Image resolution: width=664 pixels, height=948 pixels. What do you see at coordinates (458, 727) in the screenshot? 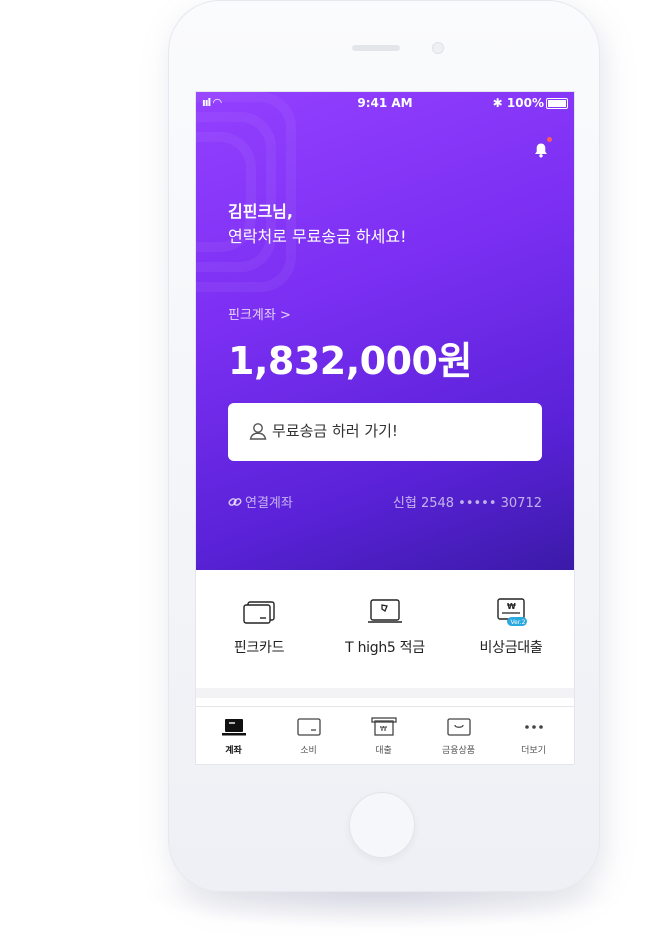
I see `products-icon` at bounding box center [458, 727].